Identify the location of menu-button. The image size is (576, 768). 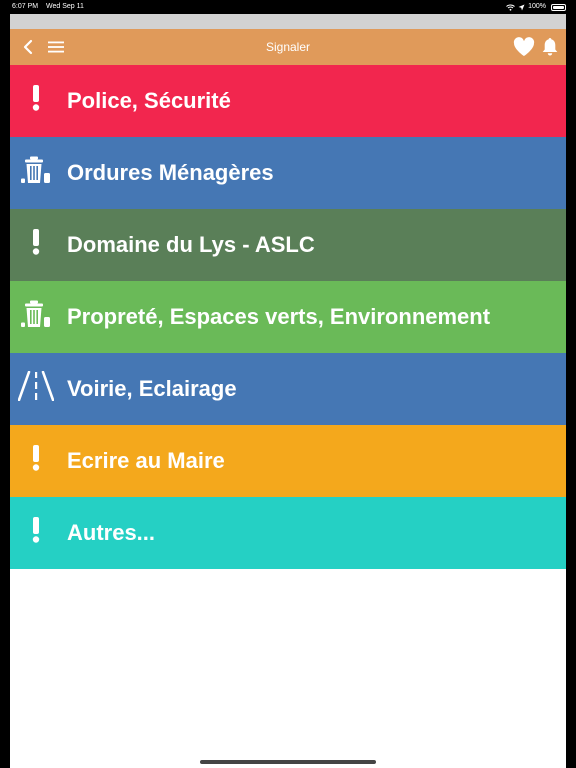
(56, 47).